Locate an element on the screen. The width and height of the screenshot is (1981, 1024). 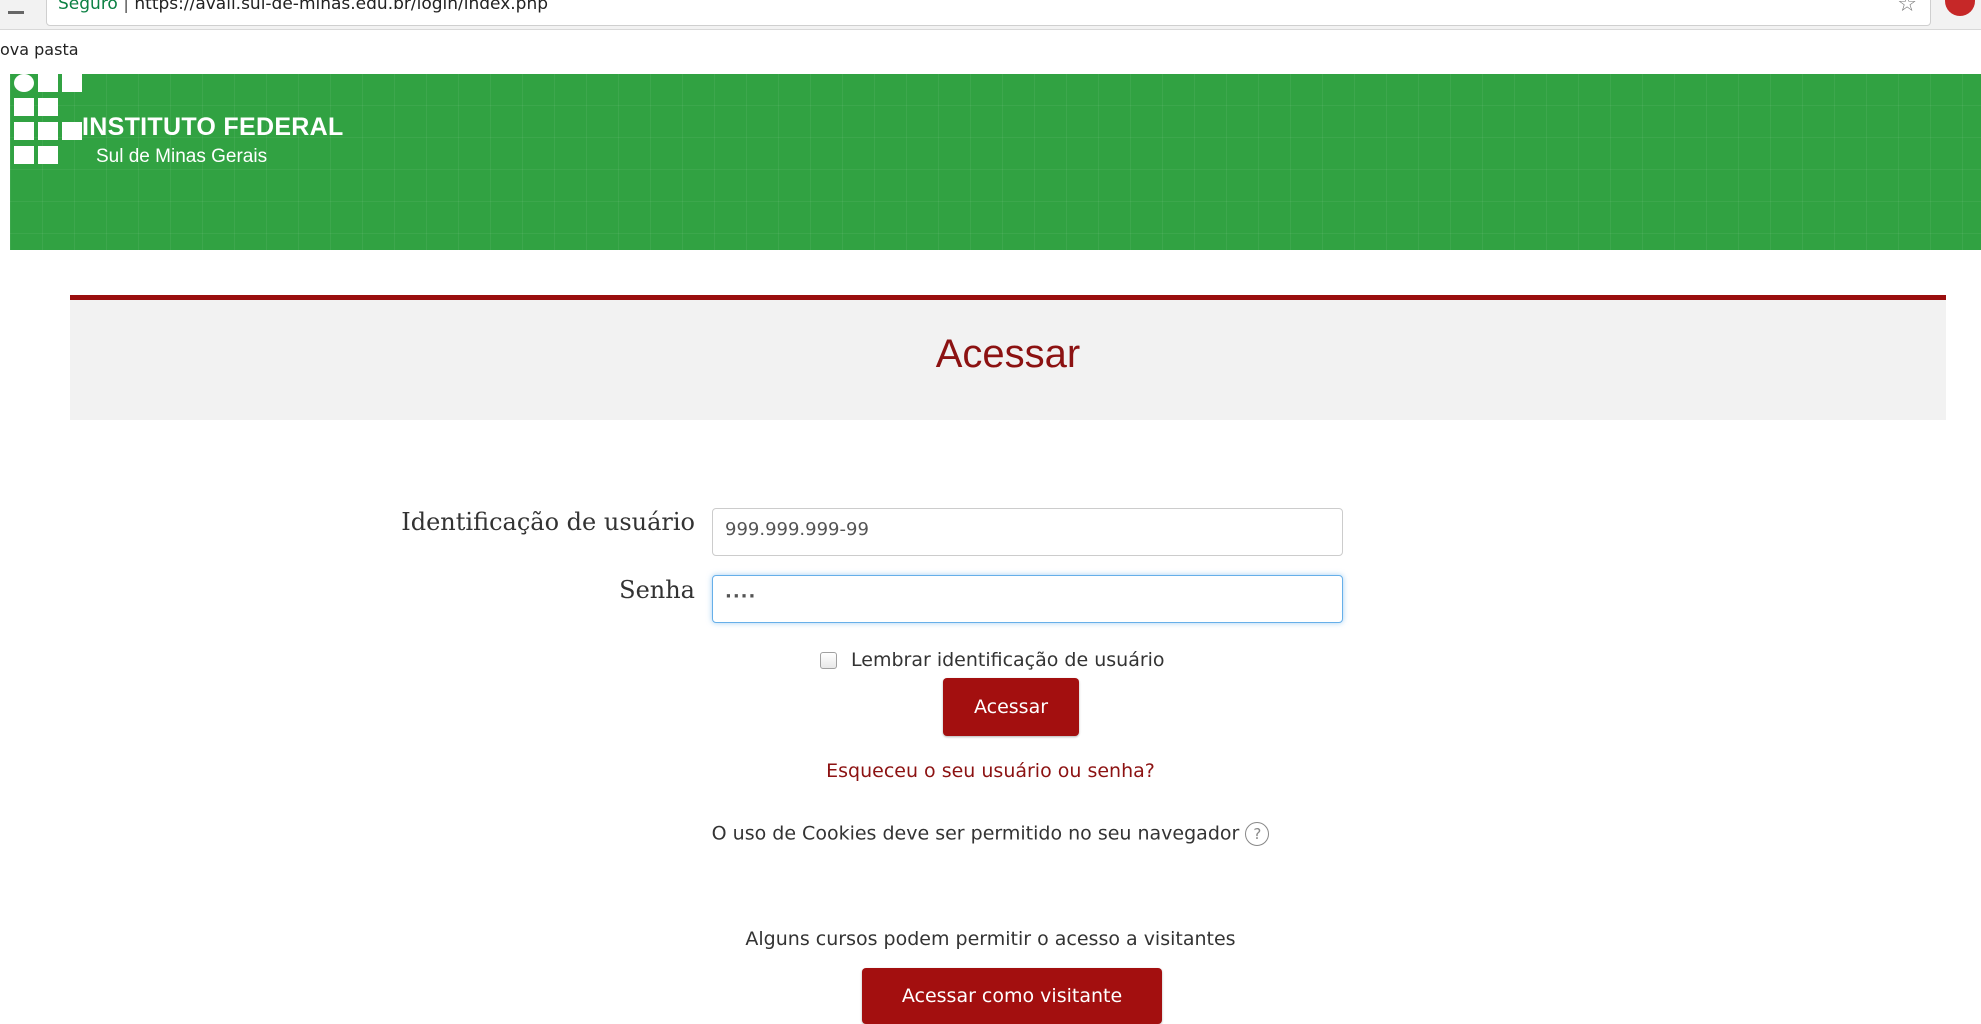
brand-subtitle: Sul de Minas Gerais is located at coordinates (182, 156).